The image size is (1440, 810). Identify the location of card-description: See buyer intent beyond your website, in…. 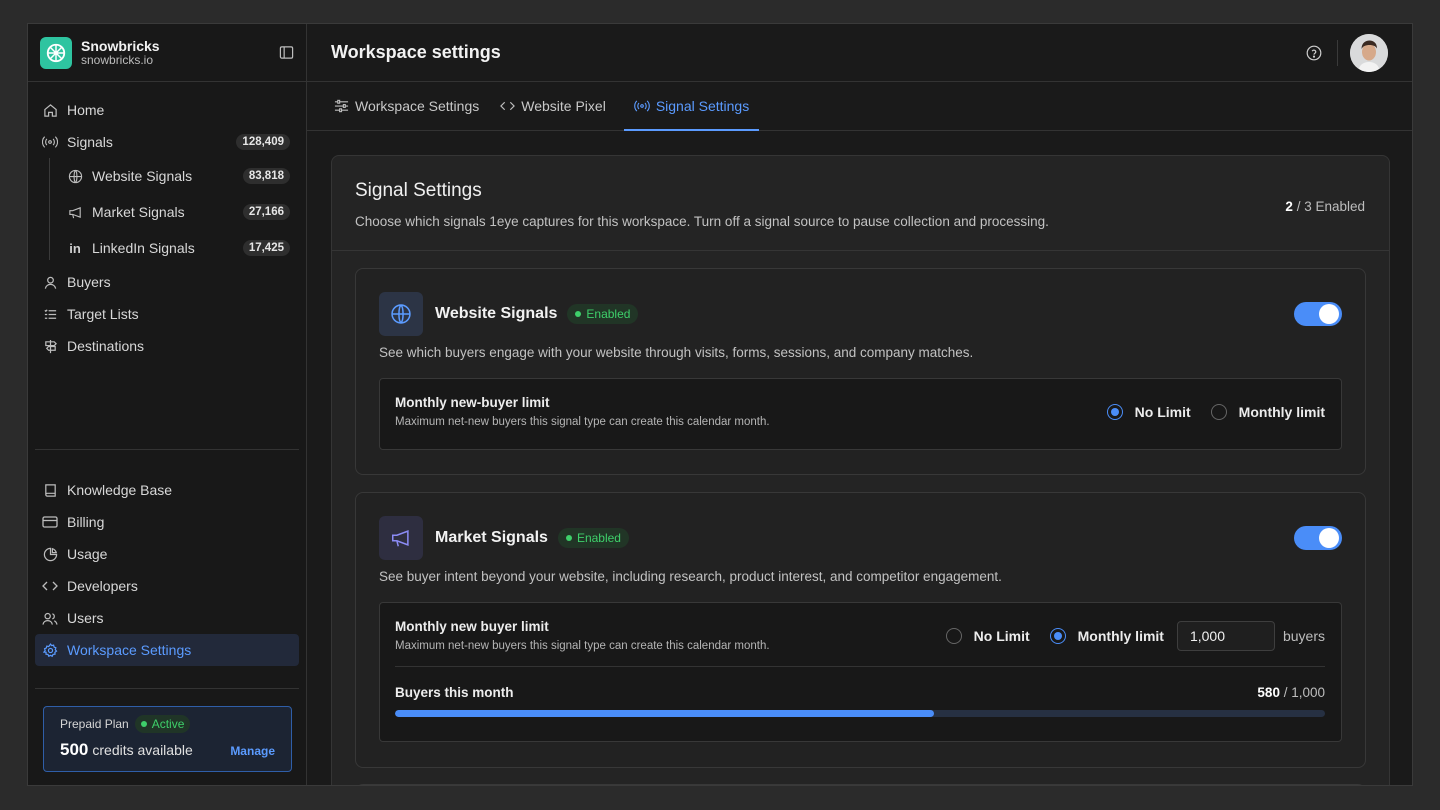
(690, 576).